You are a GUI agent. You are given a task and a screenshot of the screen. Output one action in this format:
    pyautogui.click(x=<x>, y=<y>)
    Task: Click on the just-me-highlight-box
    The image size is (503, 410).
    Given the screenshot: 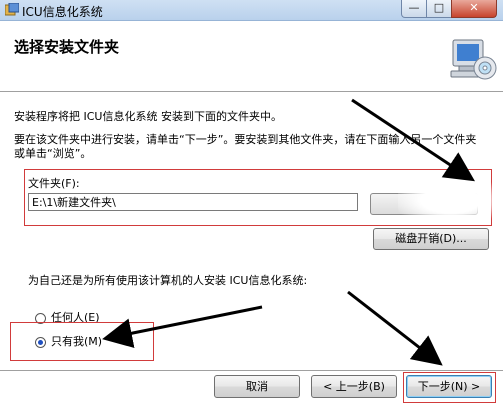 What is the action you would take?
    pyautogui.click(x=82, y=341)
    